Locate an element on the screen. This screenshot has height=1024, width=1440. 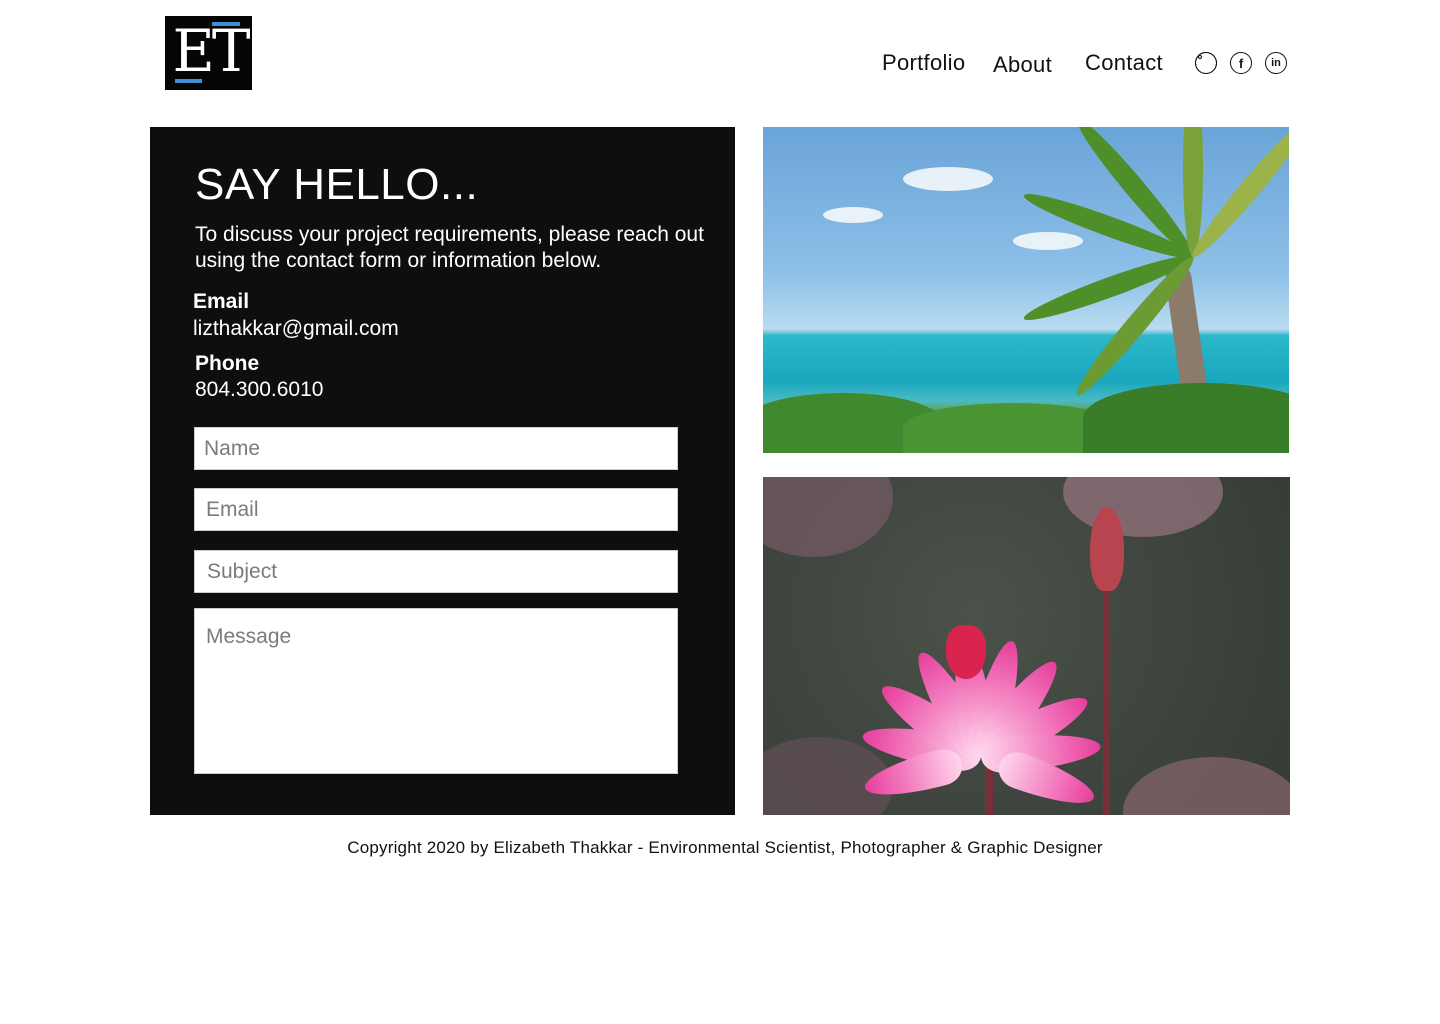
nav-about: About is located at coordinates (1022, 65).